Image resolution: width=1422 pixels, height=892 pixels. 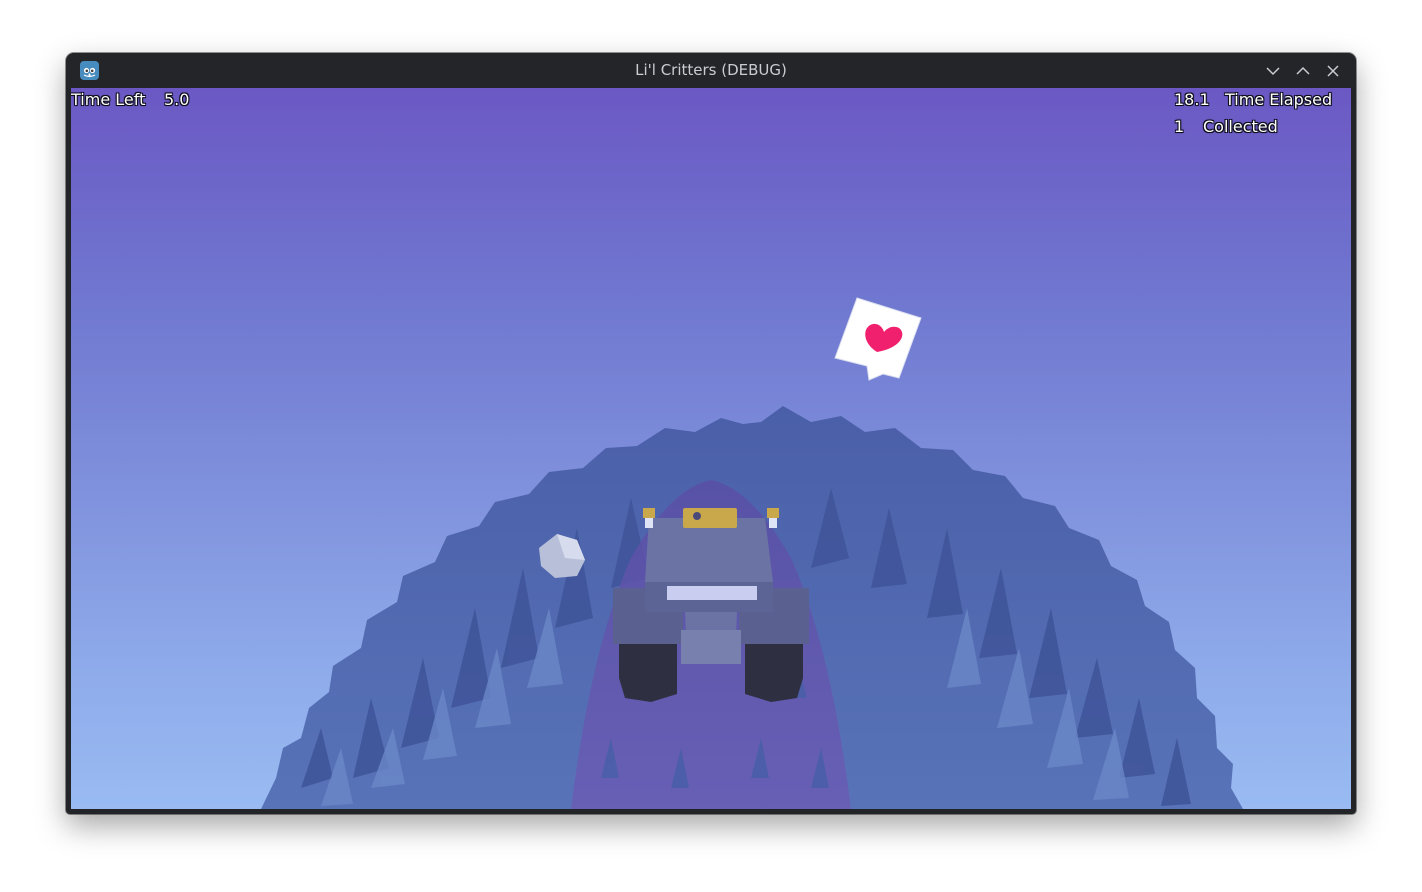 What do you see at coordinates (1273, 71) in the screenshot?
I see `minimize-icon` at bounding box center [1273, 71].